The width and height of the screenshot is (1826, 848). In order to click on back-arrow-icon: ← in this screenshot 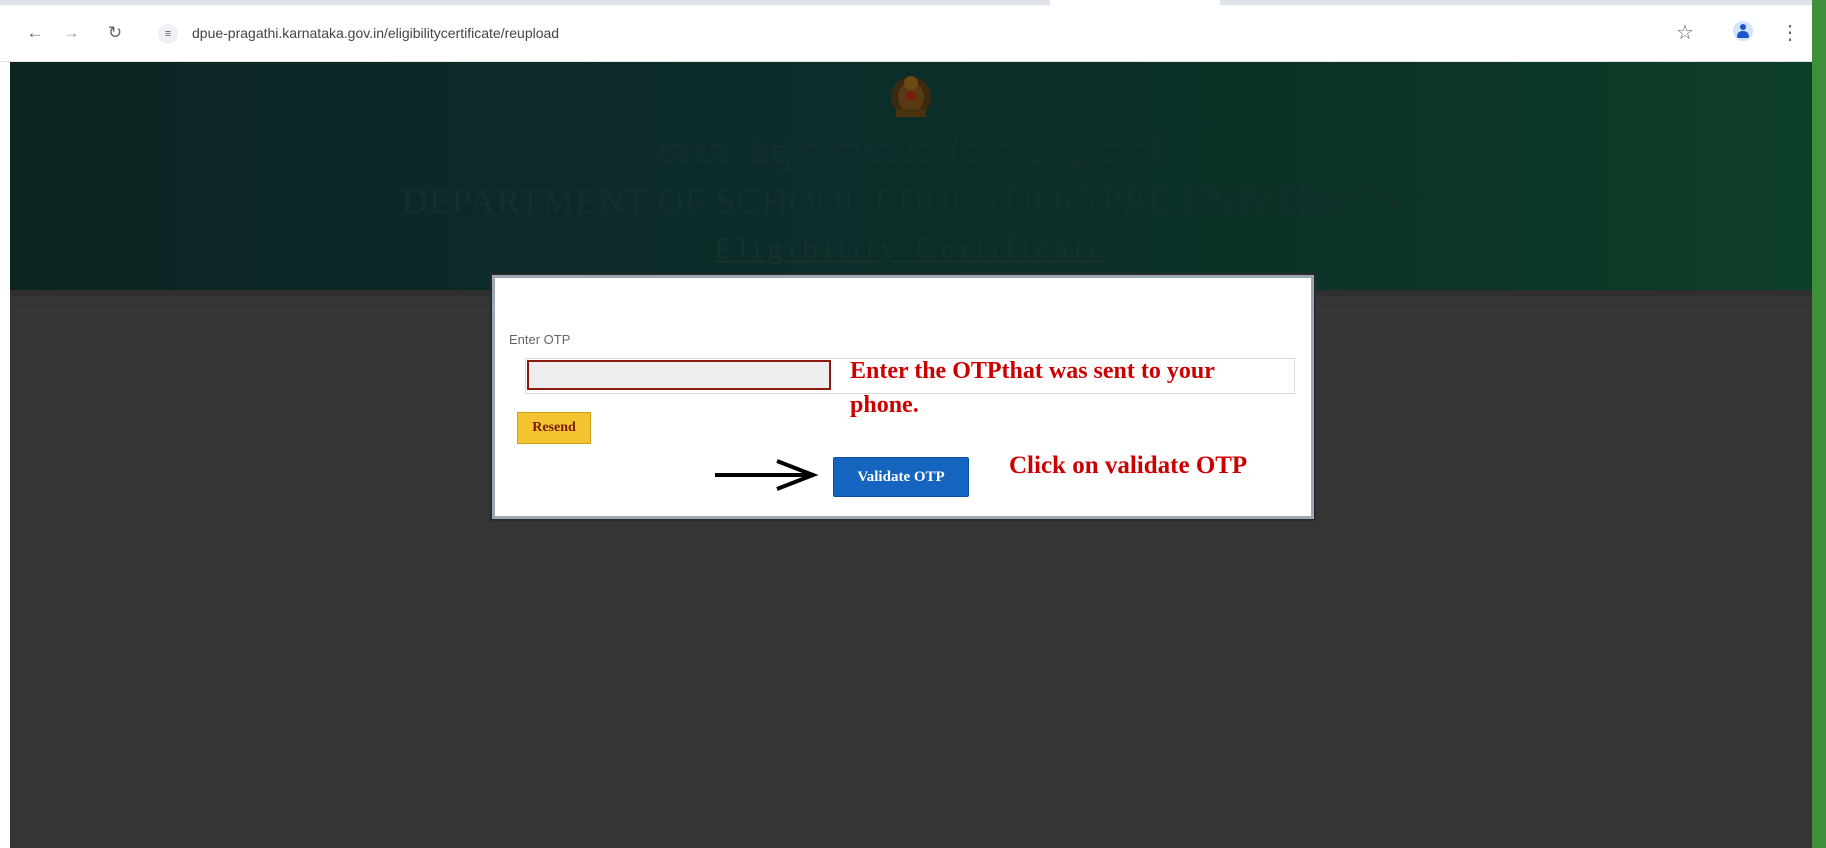, I will do `click(35, 33)`.